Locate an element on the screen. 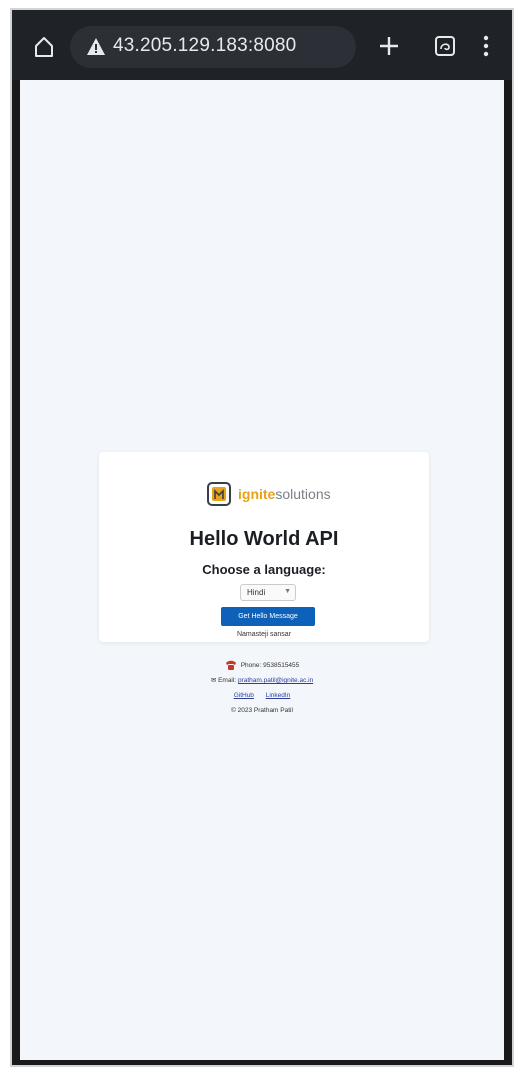 The height and width of the screenshot is (1081, 520). choose-language-label: Choose a language: is located at coordinates (264, 569).